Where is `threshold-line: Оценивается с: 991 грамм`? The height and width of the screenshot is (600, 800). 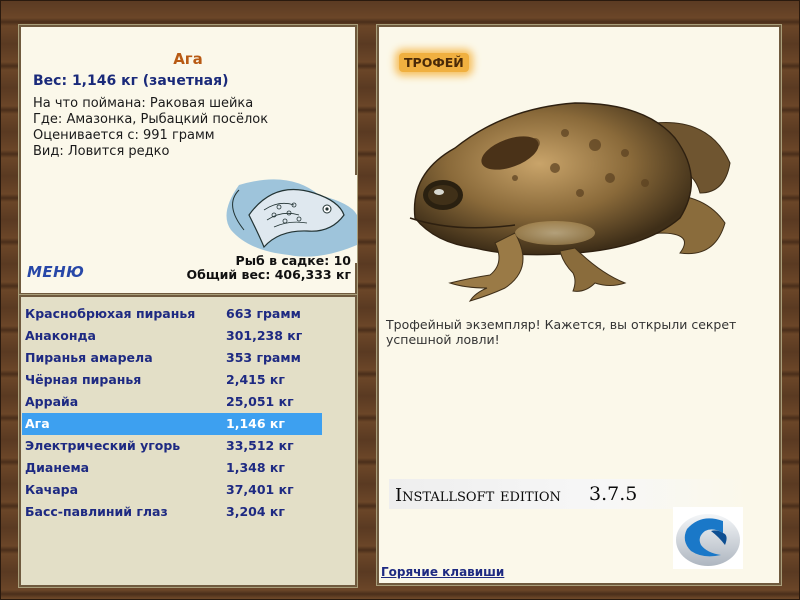 threshold-line: Оценивается с: 991 грамм is located at coordinates (124, 135).